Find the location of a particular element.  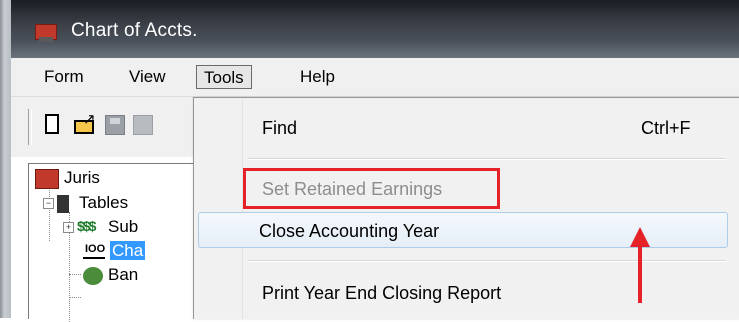

tree-item-tables: − Tables is located at coordinates (85, 204).